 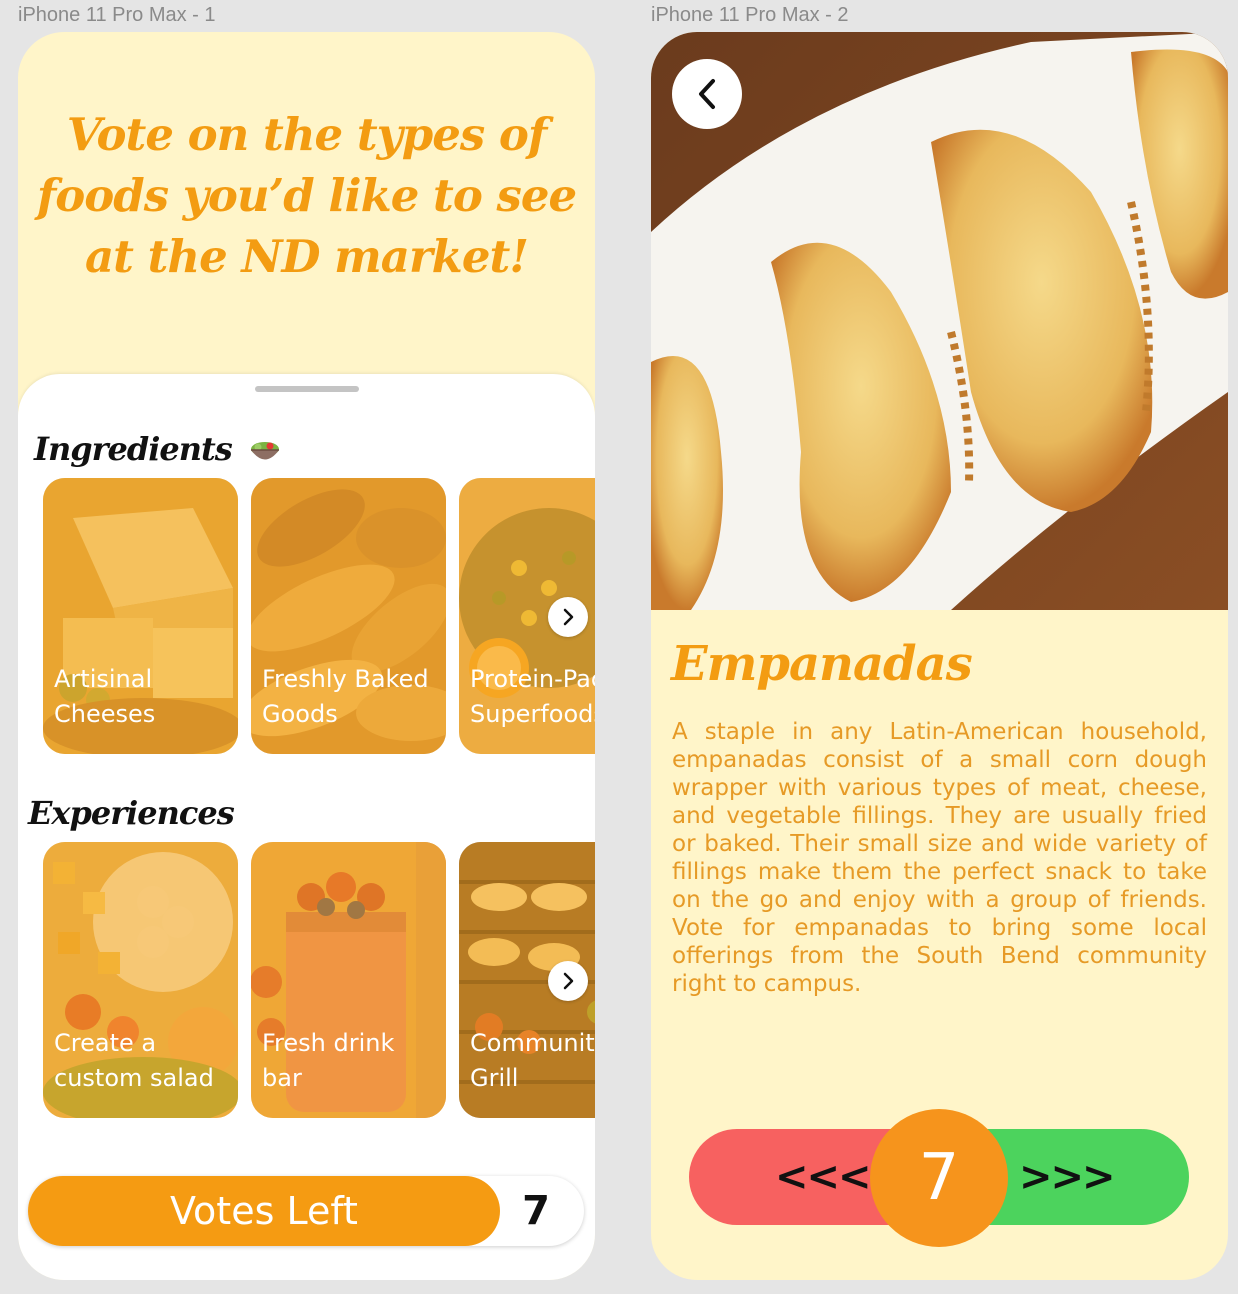 What do you see at coordinates (140, 616) in the screenshot?
I see `card-artisinal-cheeses: Artisinal Cheeses` at bounding box center [140, 616].